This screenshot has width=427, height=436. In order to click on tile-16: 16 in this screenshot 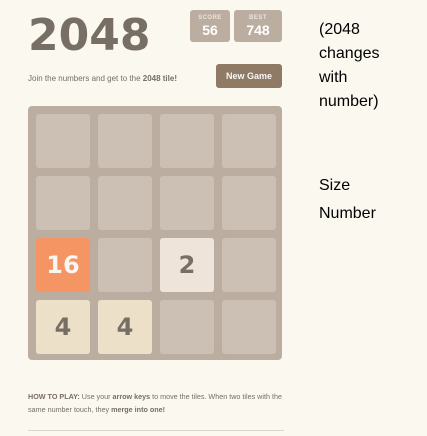, I will do `click(63, 265)`.